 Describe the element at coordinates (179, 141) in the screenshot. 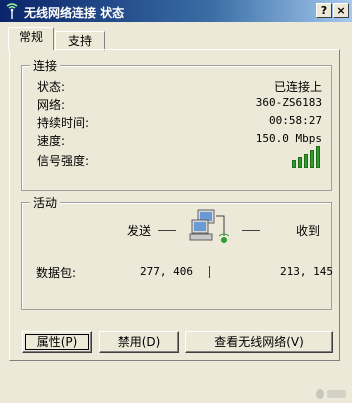

I see `speed-row: 速度: 150.0 Mbps` at that location.